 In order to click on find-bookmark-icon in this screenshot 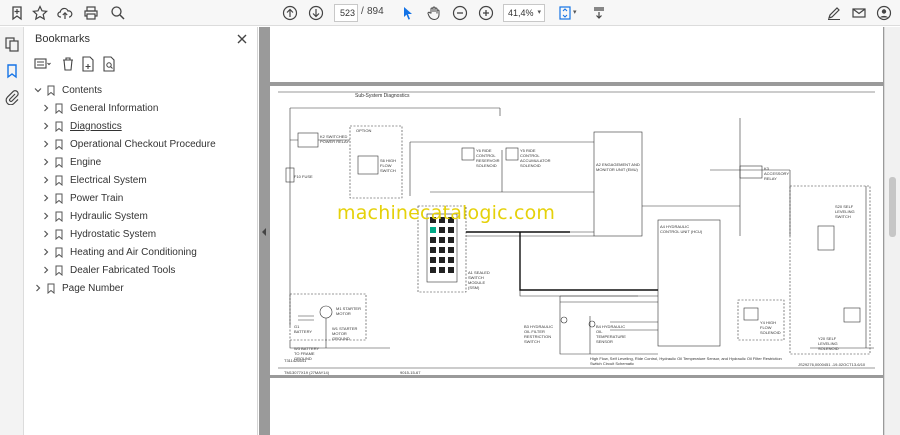, I will do `click(109, 64)`.